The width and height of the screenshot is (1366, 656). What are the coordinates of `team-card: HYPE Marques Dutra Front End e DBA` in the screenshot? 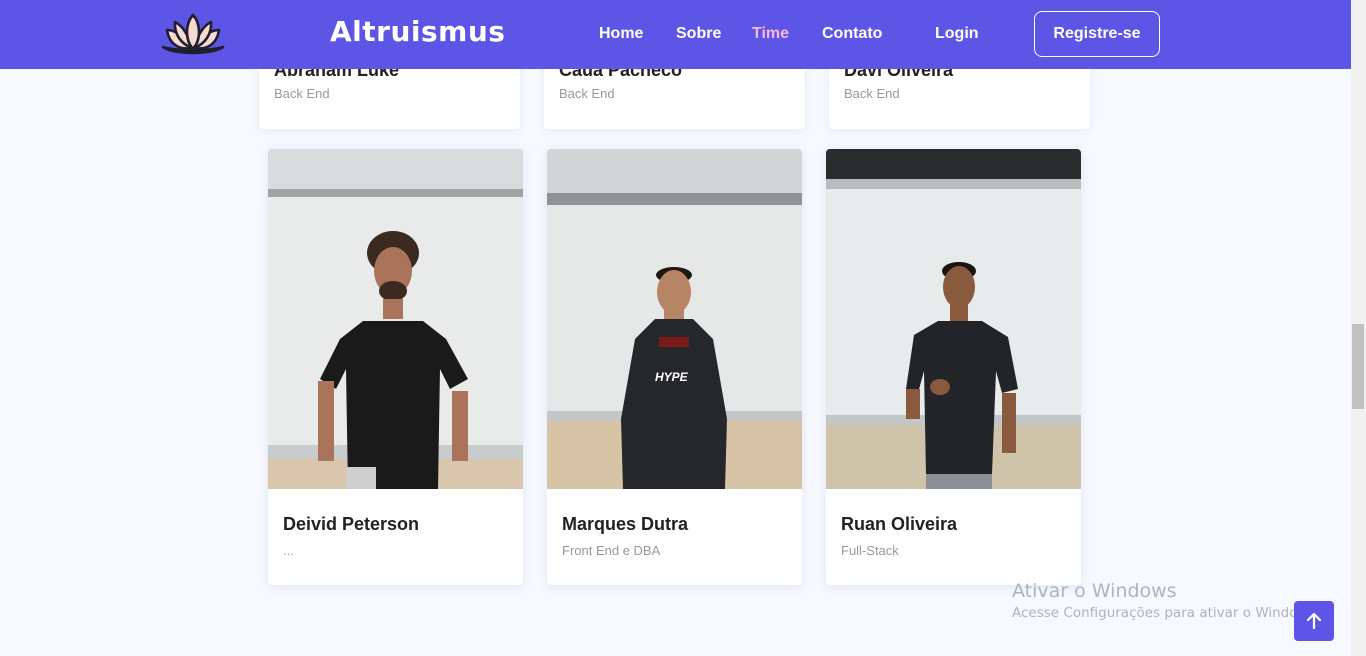 It's located at (674, 367).